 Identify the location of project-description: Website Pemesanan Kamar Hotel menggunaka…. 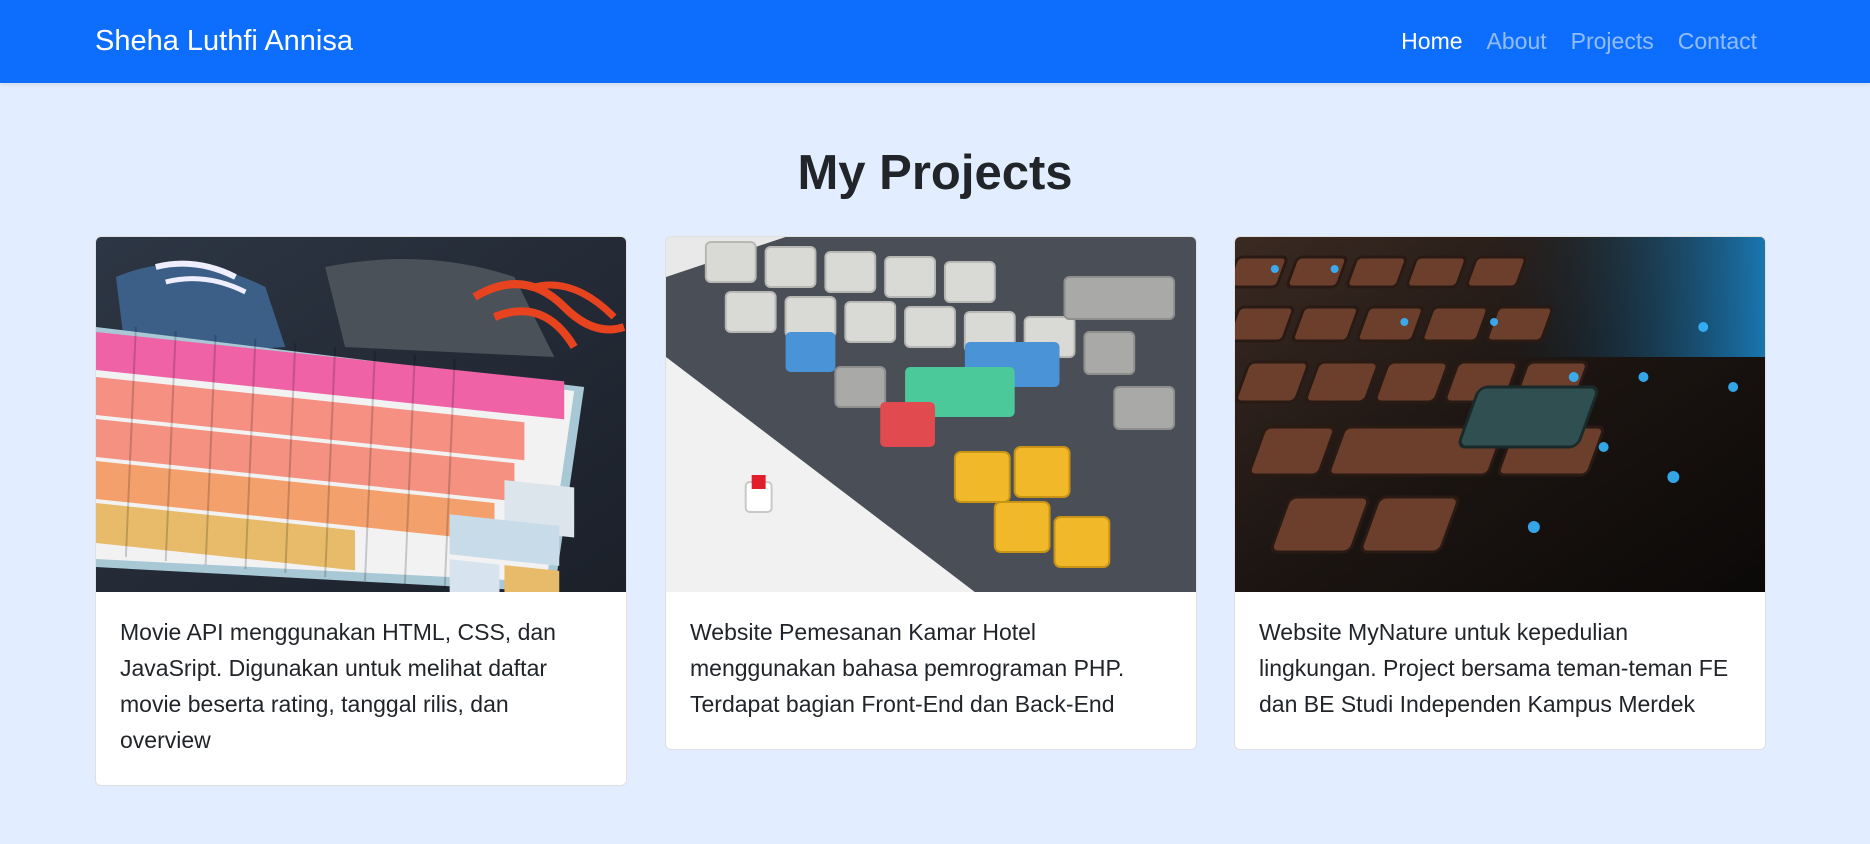
(907, 668).